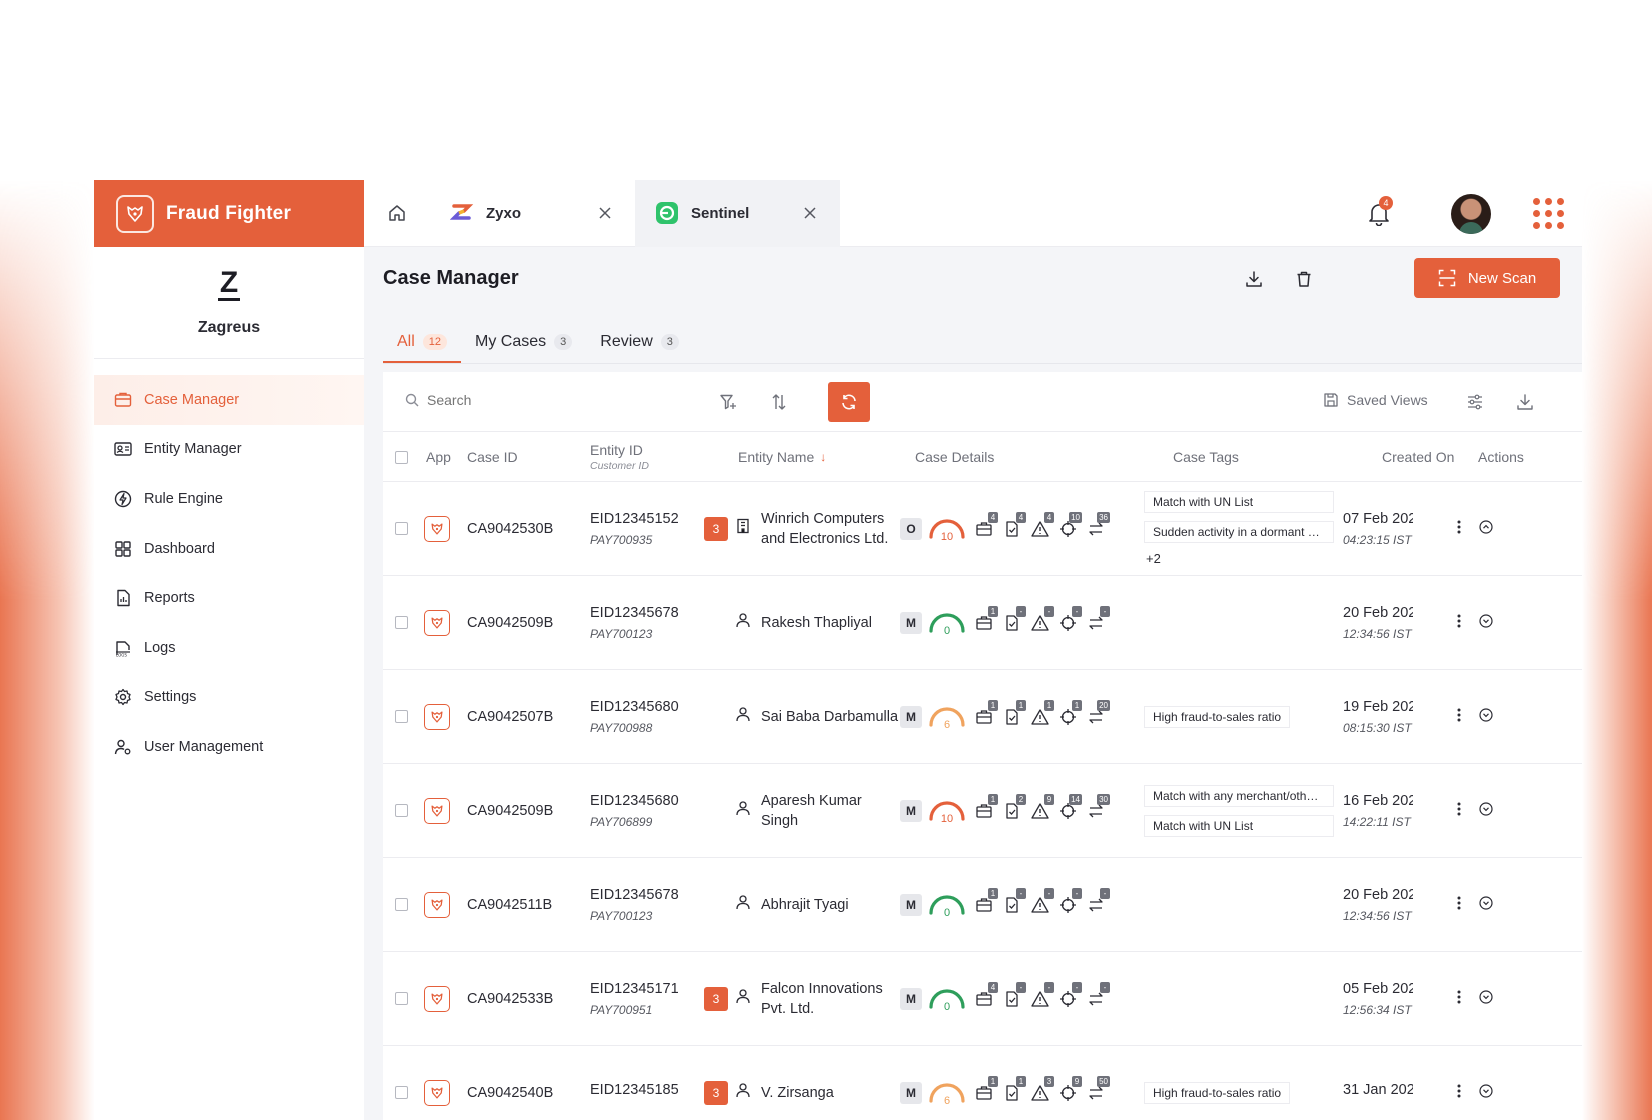  I want to click on case-id: CA9042533B, so click(510, 998).